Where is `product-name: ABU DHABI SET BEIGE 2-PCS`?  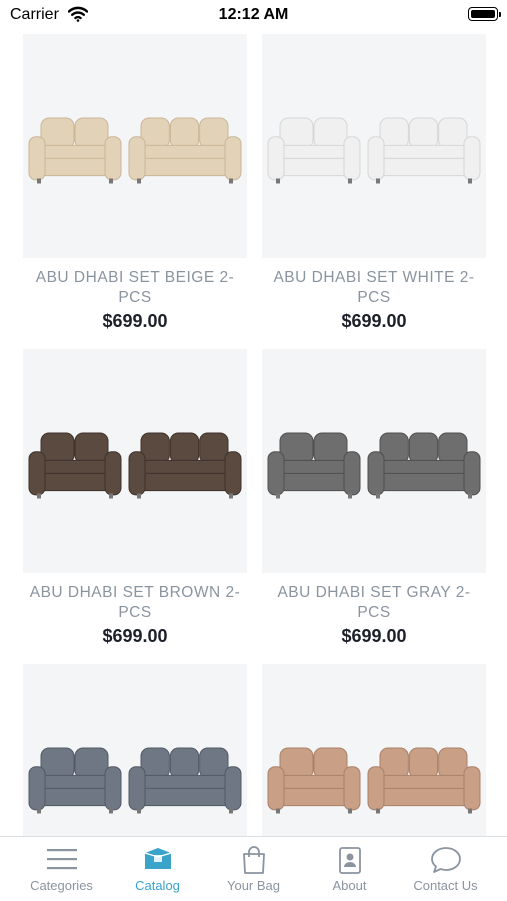
product-name: ABU DHABI SET BEIGE 2-PCS is located at coordinates (135, 288).